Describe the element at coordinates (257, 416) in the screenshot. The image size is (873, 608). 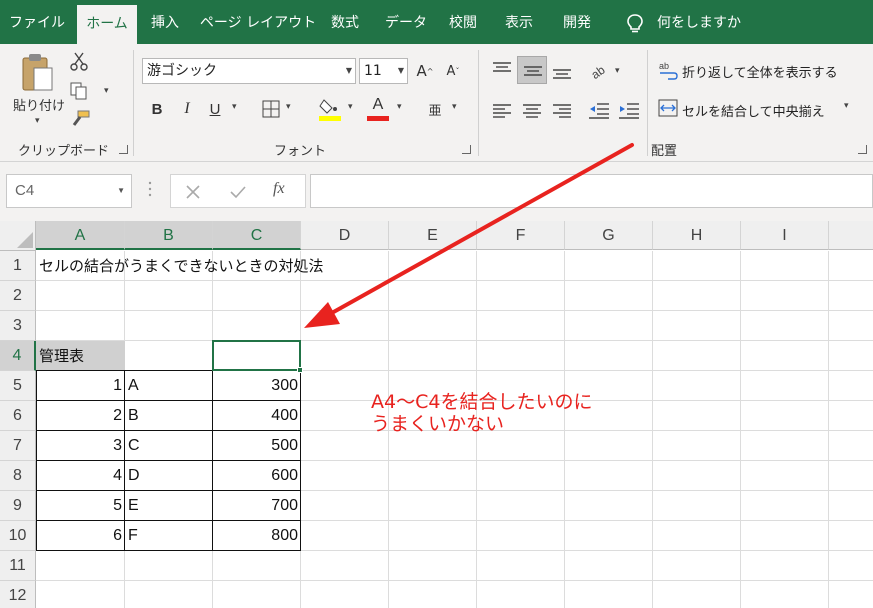
I see `cell-c6: 400` at that location.